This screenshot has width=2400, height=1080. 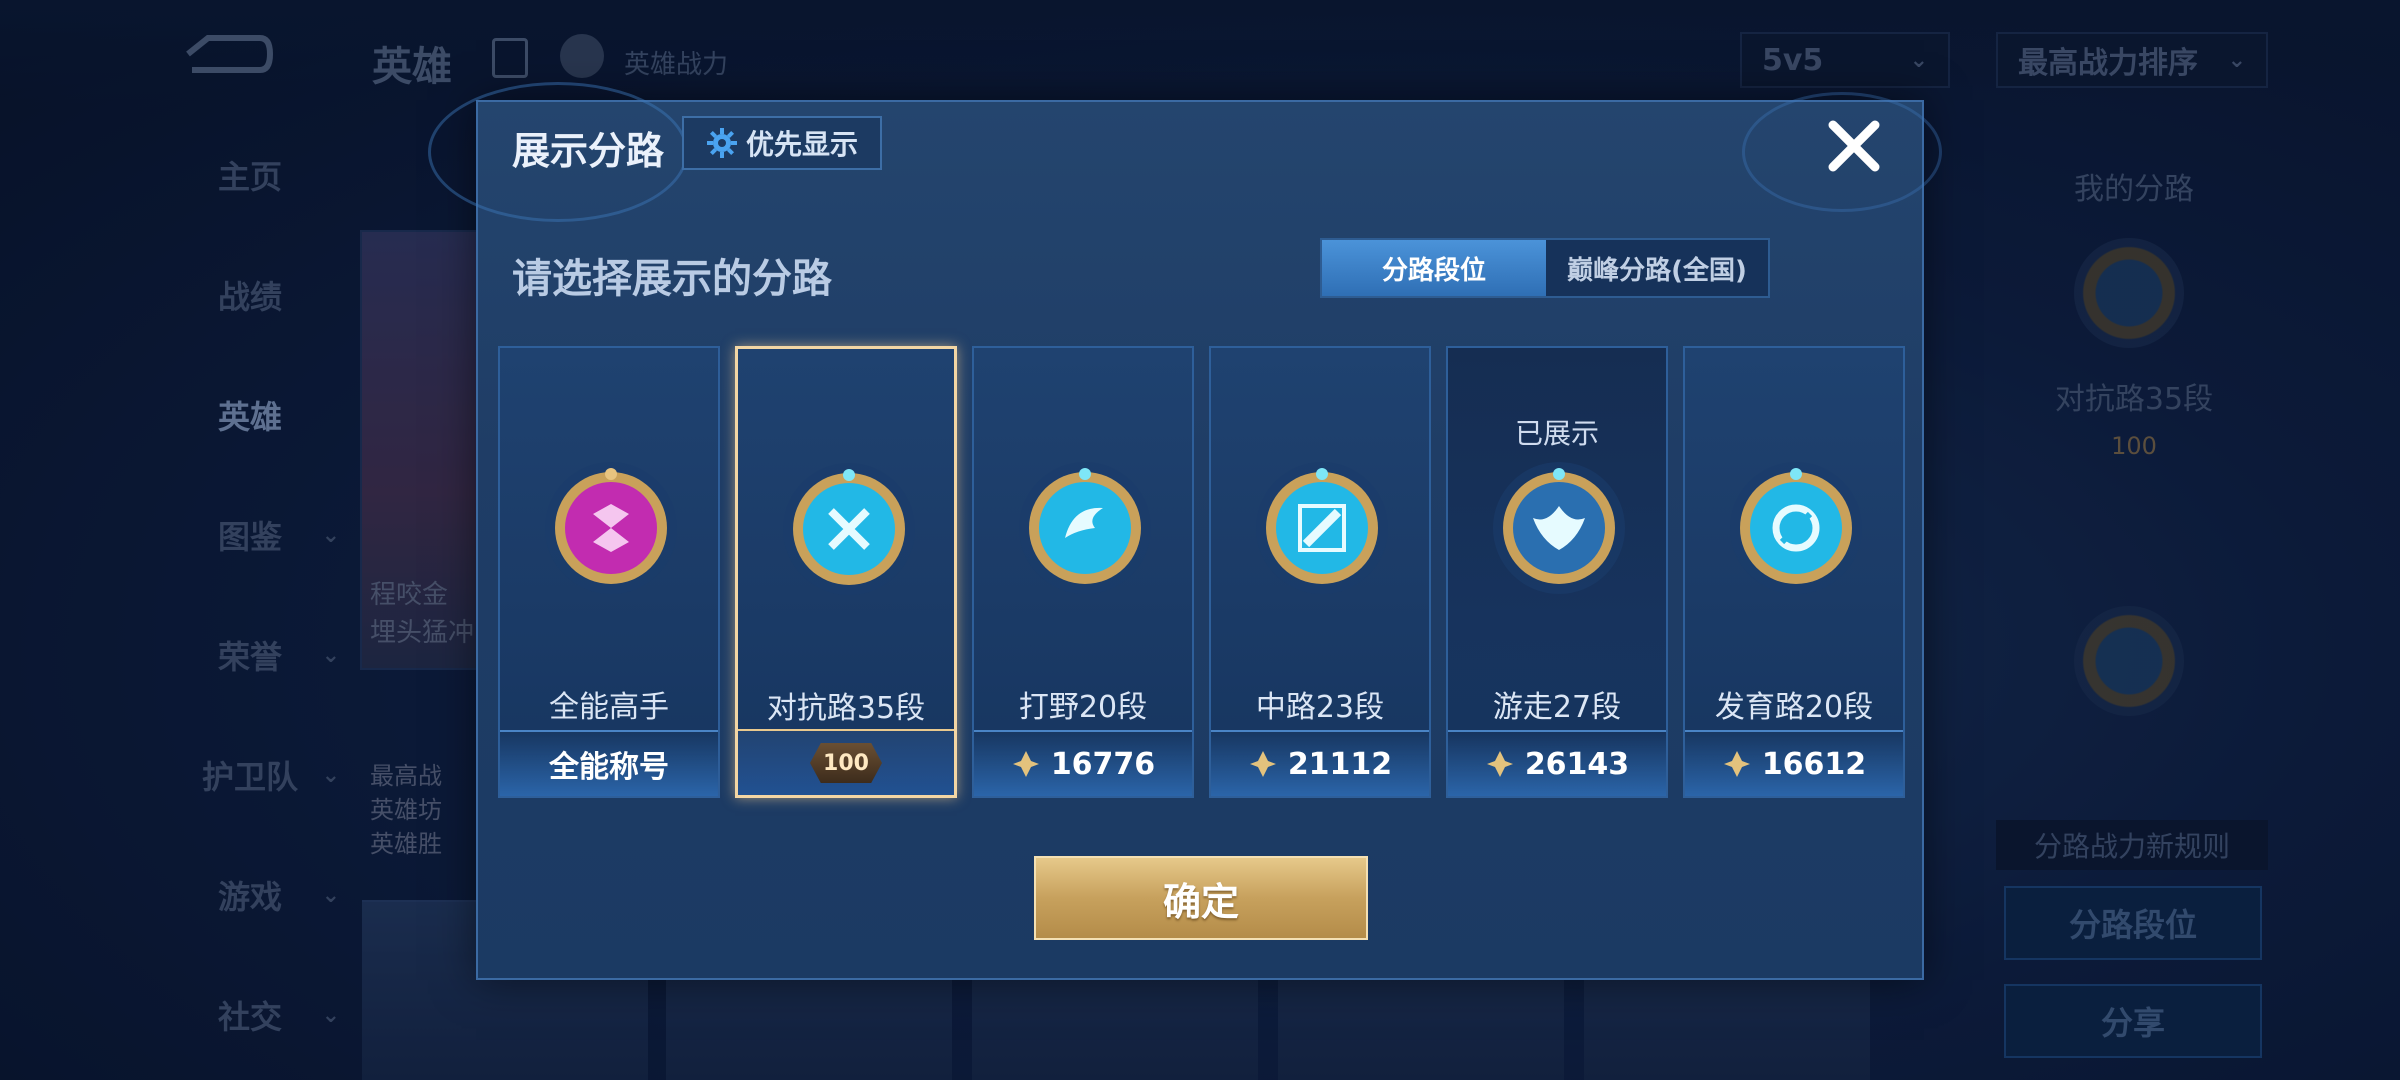 I want to click on lane-card-clash: 对抗路35段 100, so click(x=846, y=572).